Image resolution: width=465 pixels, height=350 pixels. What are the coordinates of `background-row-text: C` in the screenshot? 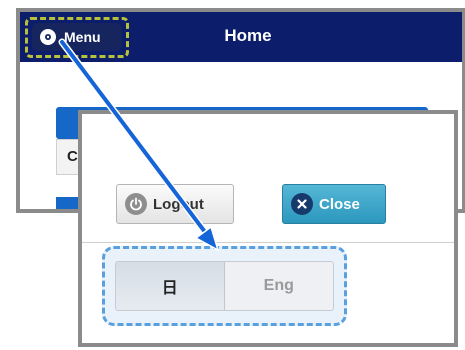 It's located at (72, 156).